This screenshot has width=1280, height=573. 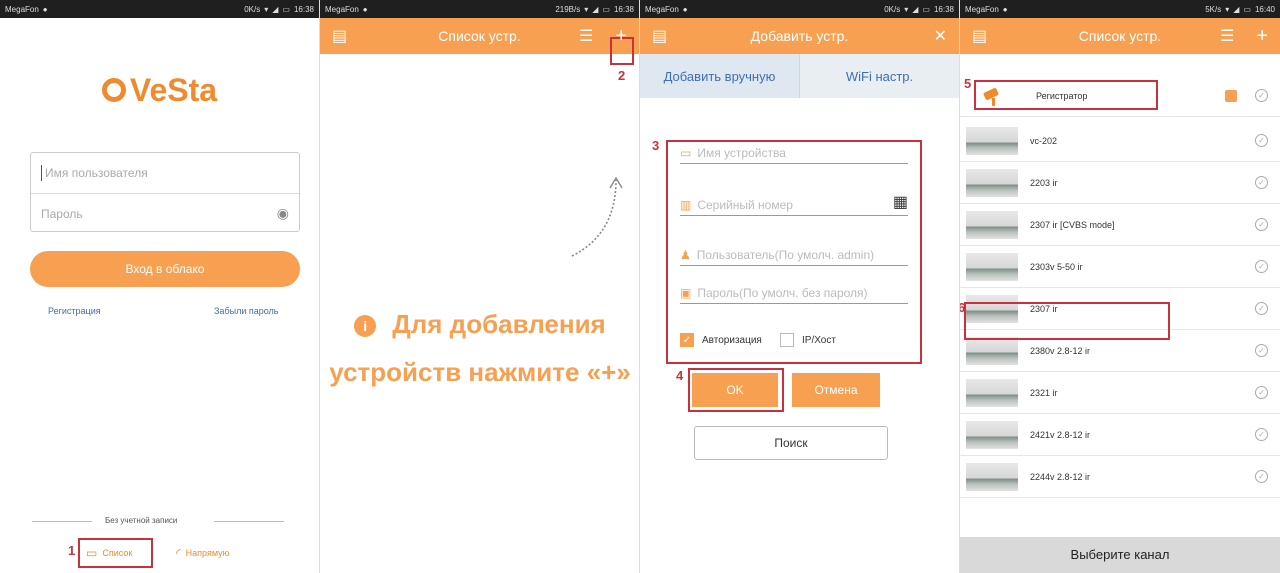 What do you see at coordinates (165, 173) in the screenshot?
I see `username-input: Имя пользователя` at bounding box center [165, 173].